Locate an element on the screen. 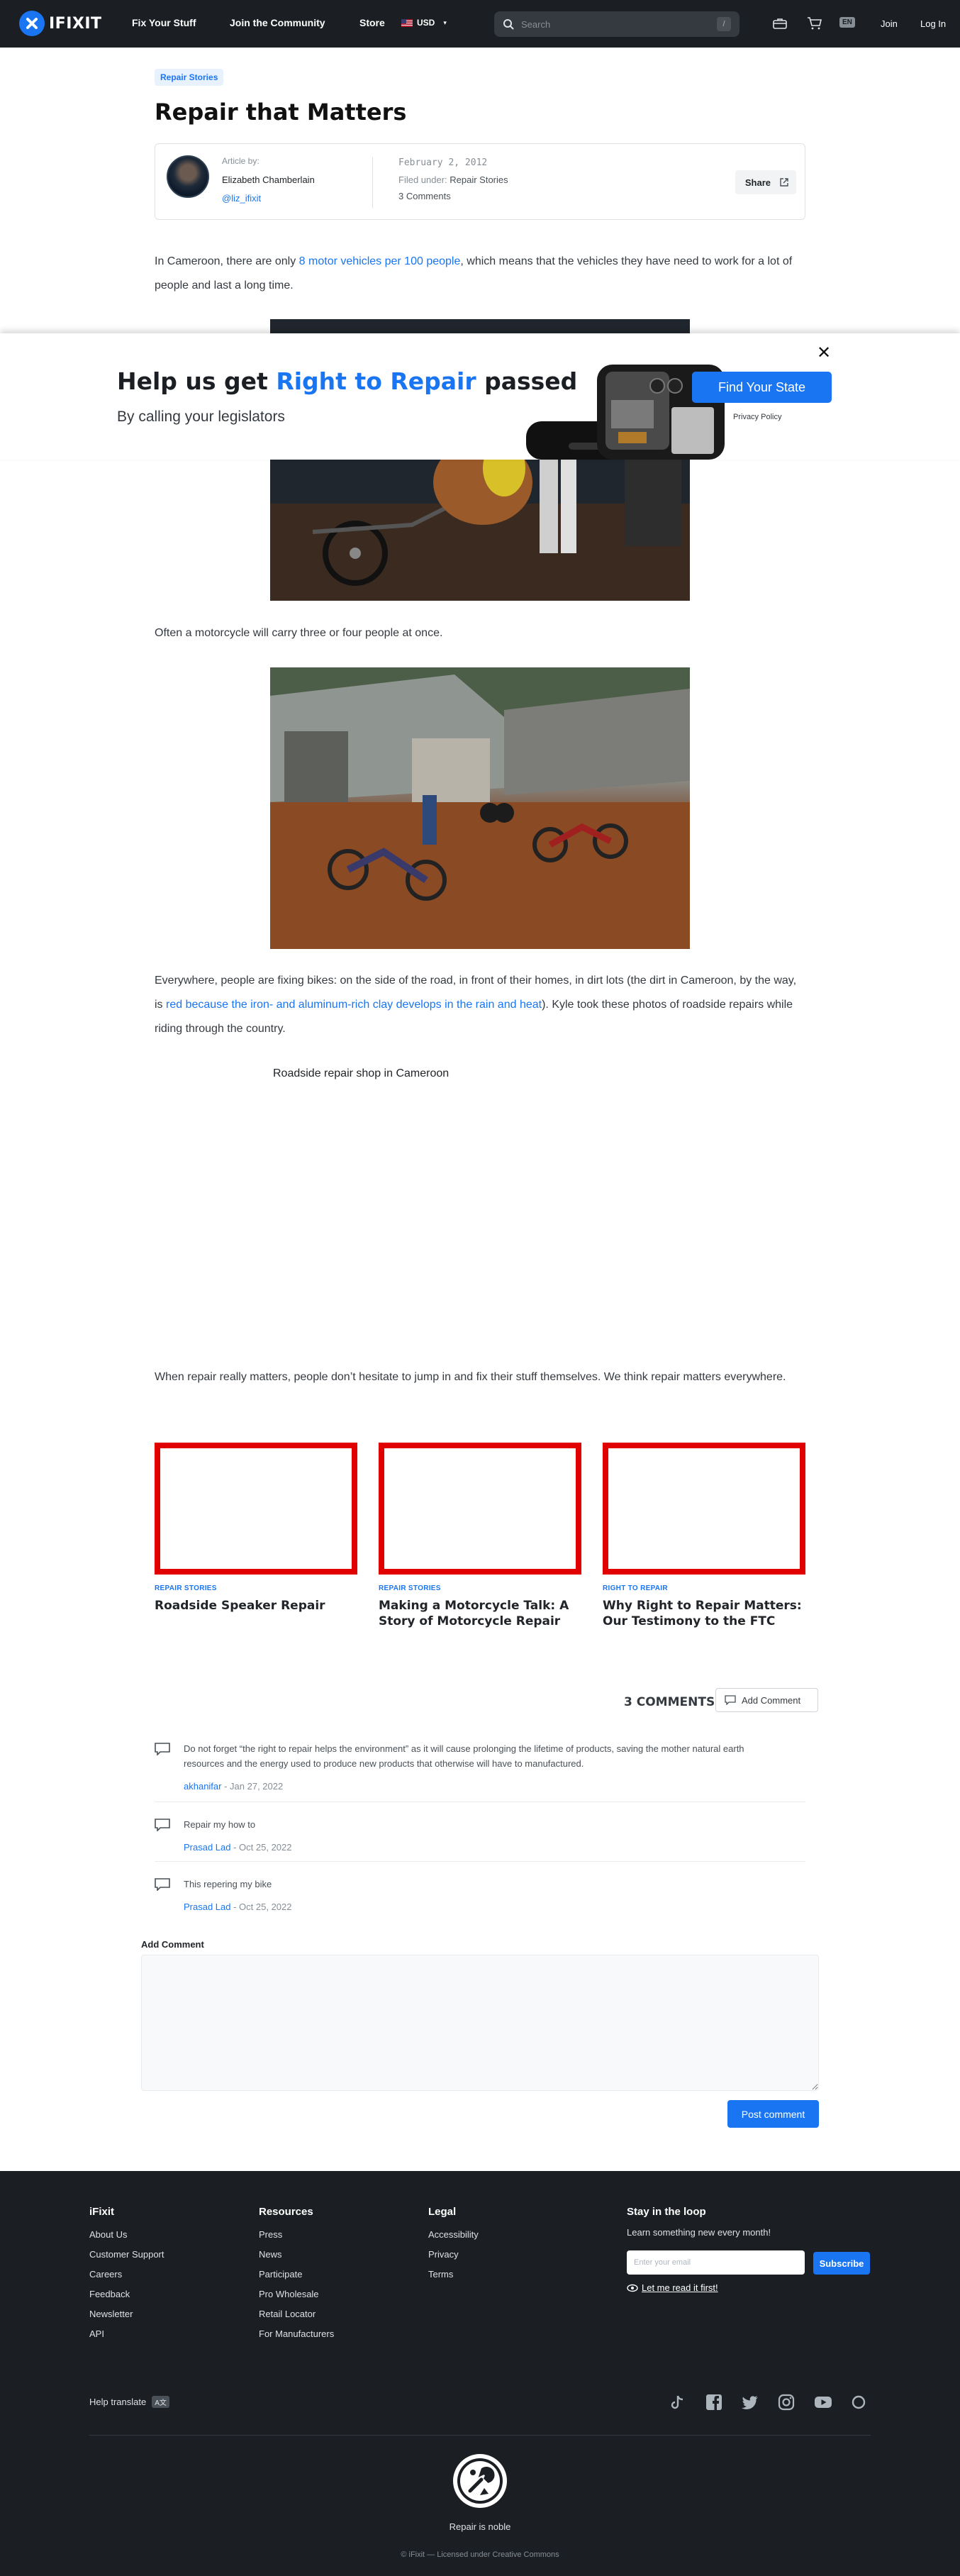  comment-divider is located at coordinates (480, 1861).